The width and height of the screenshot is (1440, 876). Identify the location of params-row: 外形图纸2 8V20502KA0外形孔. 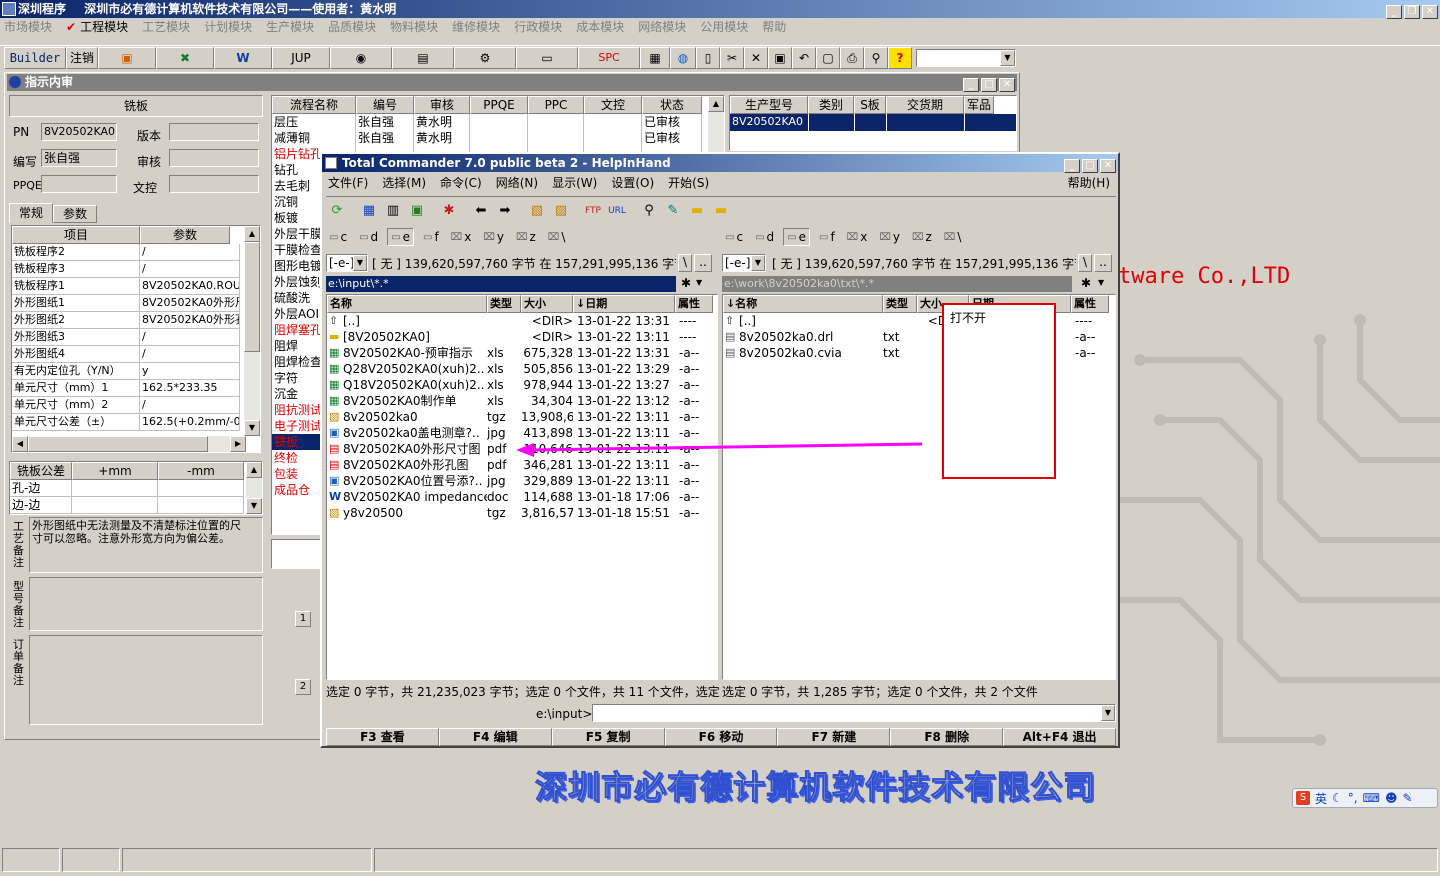
(136, 320).